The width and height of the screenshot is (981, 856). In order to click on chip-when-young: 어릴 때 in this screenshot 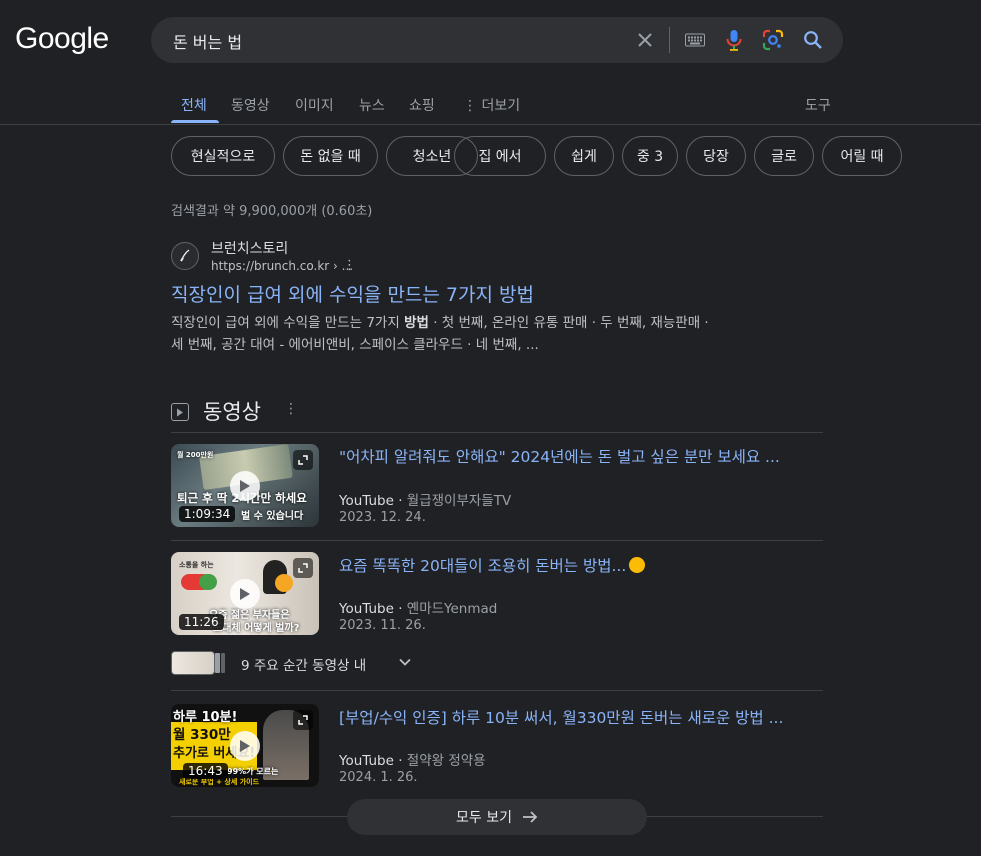, I will do `click(862, 156)`.